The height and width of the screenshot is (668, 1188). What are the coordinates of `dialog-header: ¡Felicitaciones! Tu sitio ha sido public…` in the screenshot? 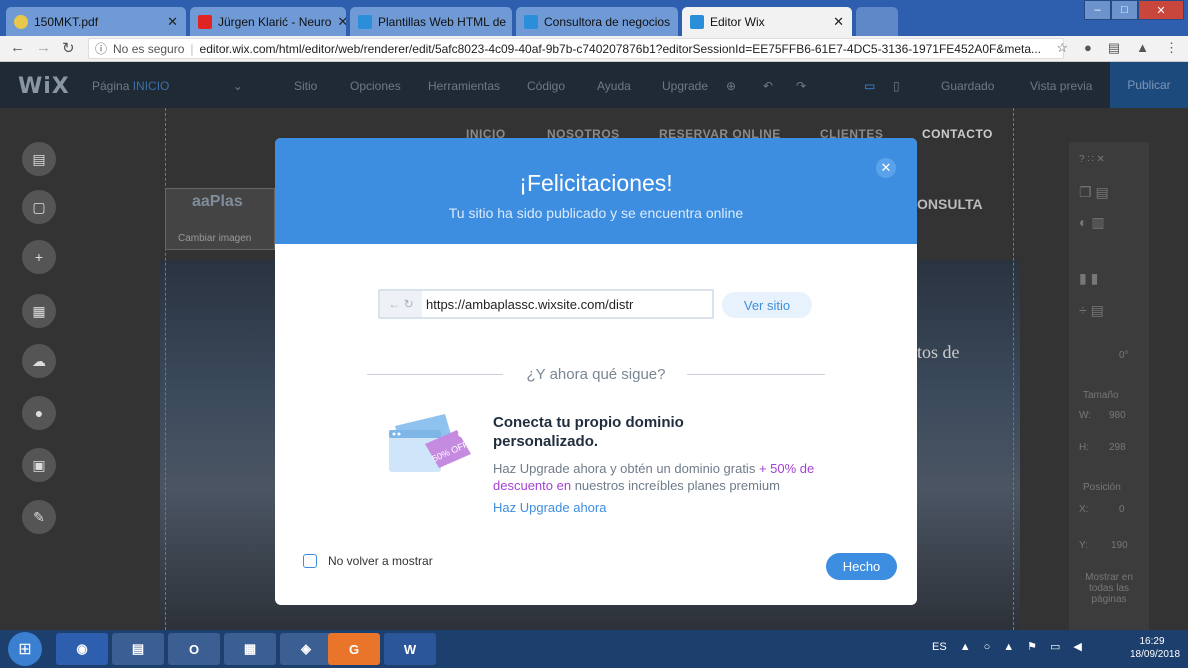 It's located at (596, 191).